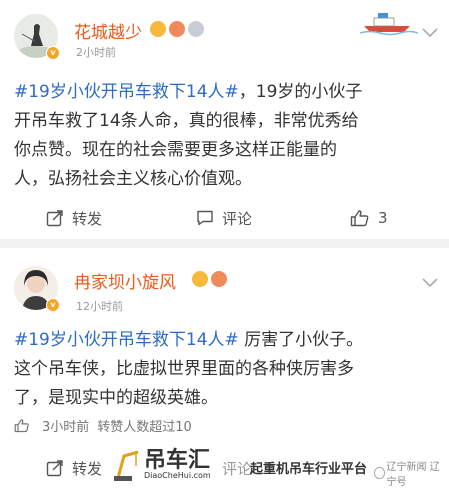  I want to click on username: 冉家坝小旋风, so click(125, 280).